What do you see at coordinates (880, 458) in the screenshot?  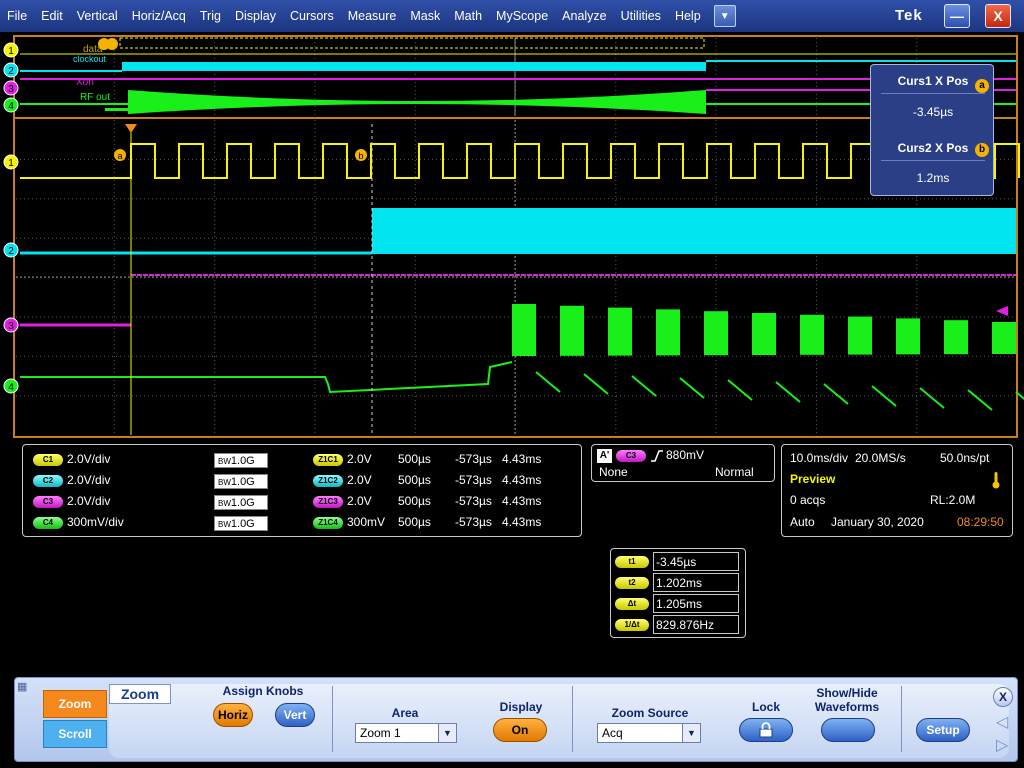 I see `sample-rate: 20.0MS/s` at bounding box center [880, 458].